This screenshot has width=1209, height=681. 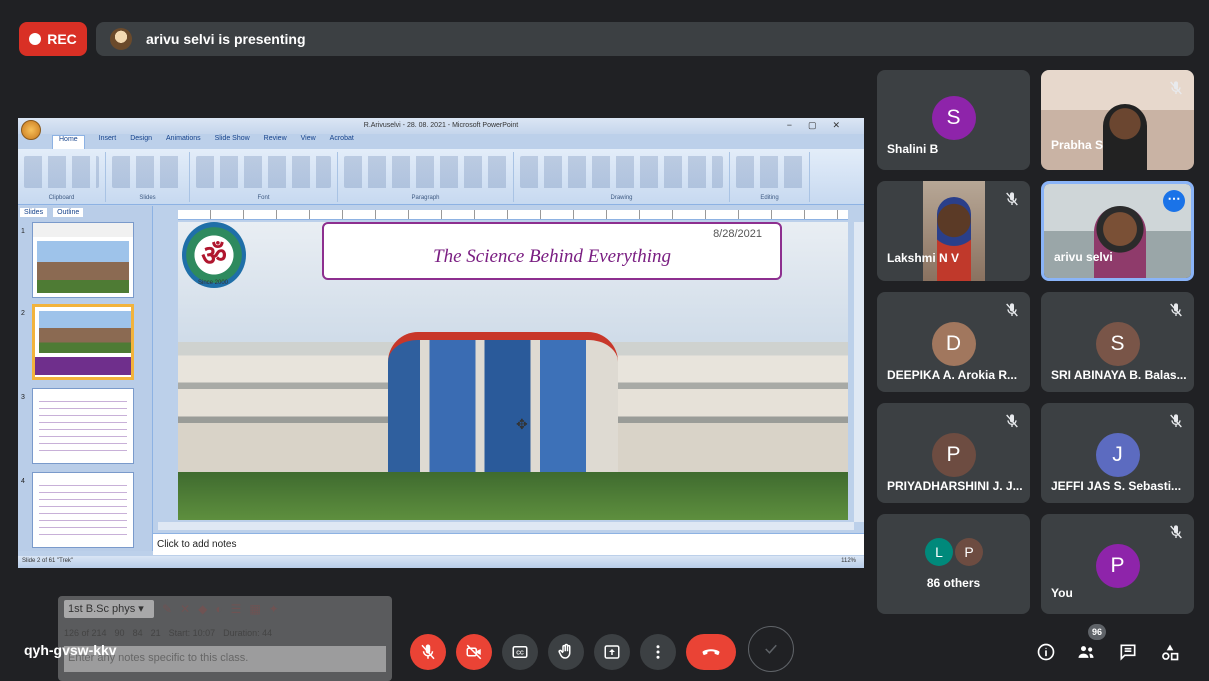 I want to click on chat-icon, so click(x=1128, y=652).